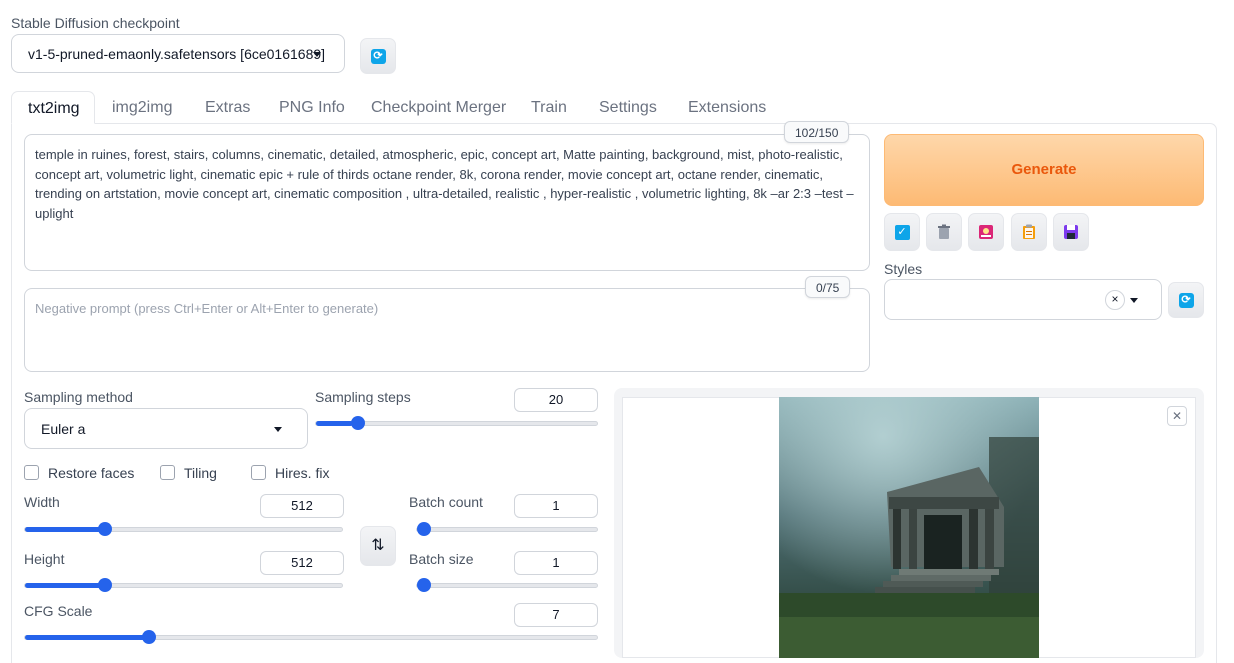 The width and height of the screenshot is (1234, 663). What do you see at coordinates (446, 502) in the screenshot?
I see `batch-count-label: Batch count` at bounding box center [446, 502].